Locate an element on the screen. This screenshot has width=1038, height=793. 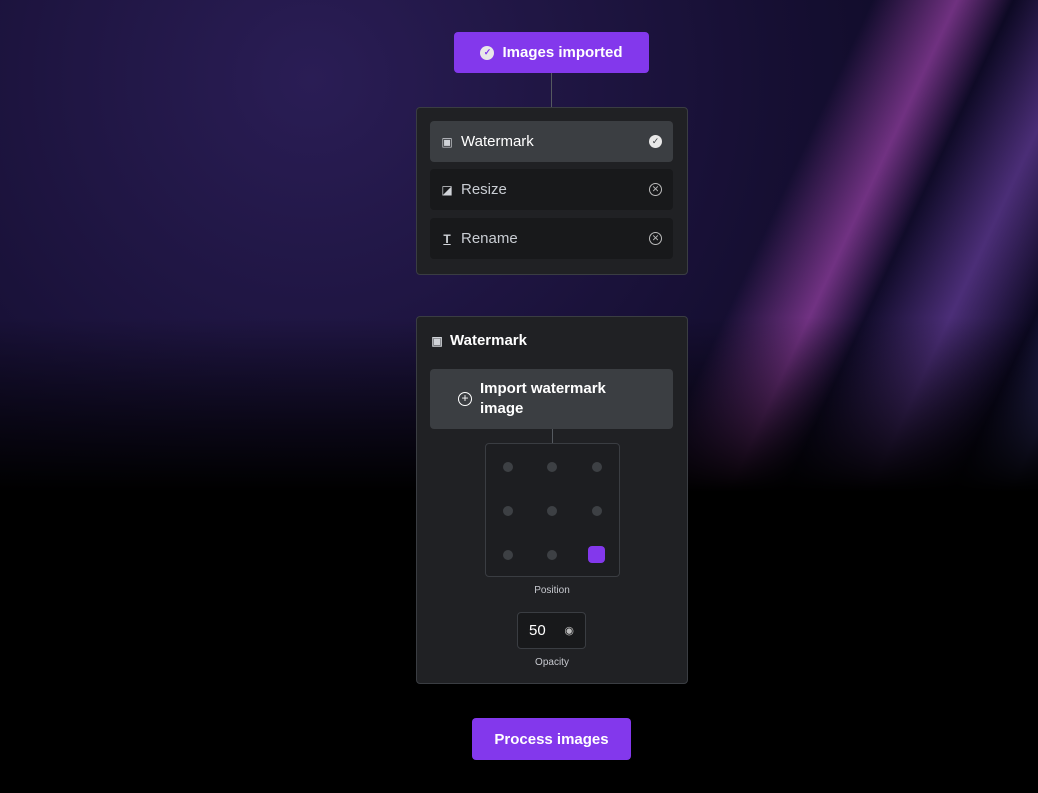
process-images-label: Process images is located at coordinates (551, 739).